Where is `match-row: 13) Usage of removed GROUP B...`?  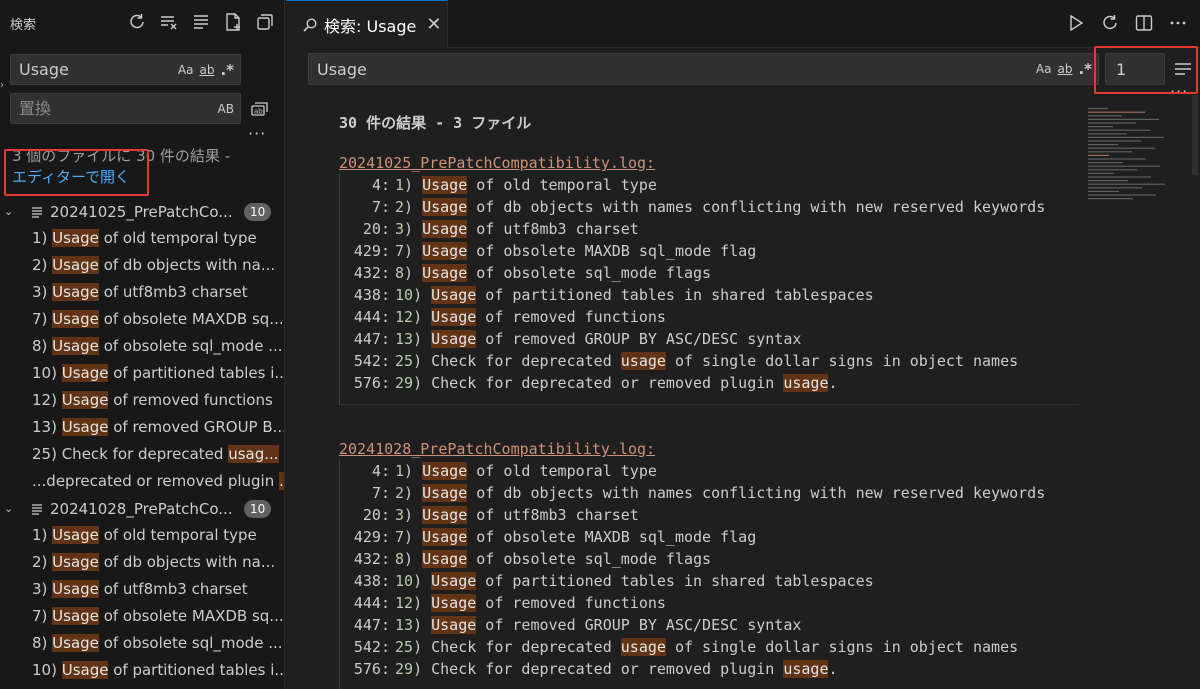 match-row: 13) Usage of removed GROUP B... is located at coordinates (142, 427).